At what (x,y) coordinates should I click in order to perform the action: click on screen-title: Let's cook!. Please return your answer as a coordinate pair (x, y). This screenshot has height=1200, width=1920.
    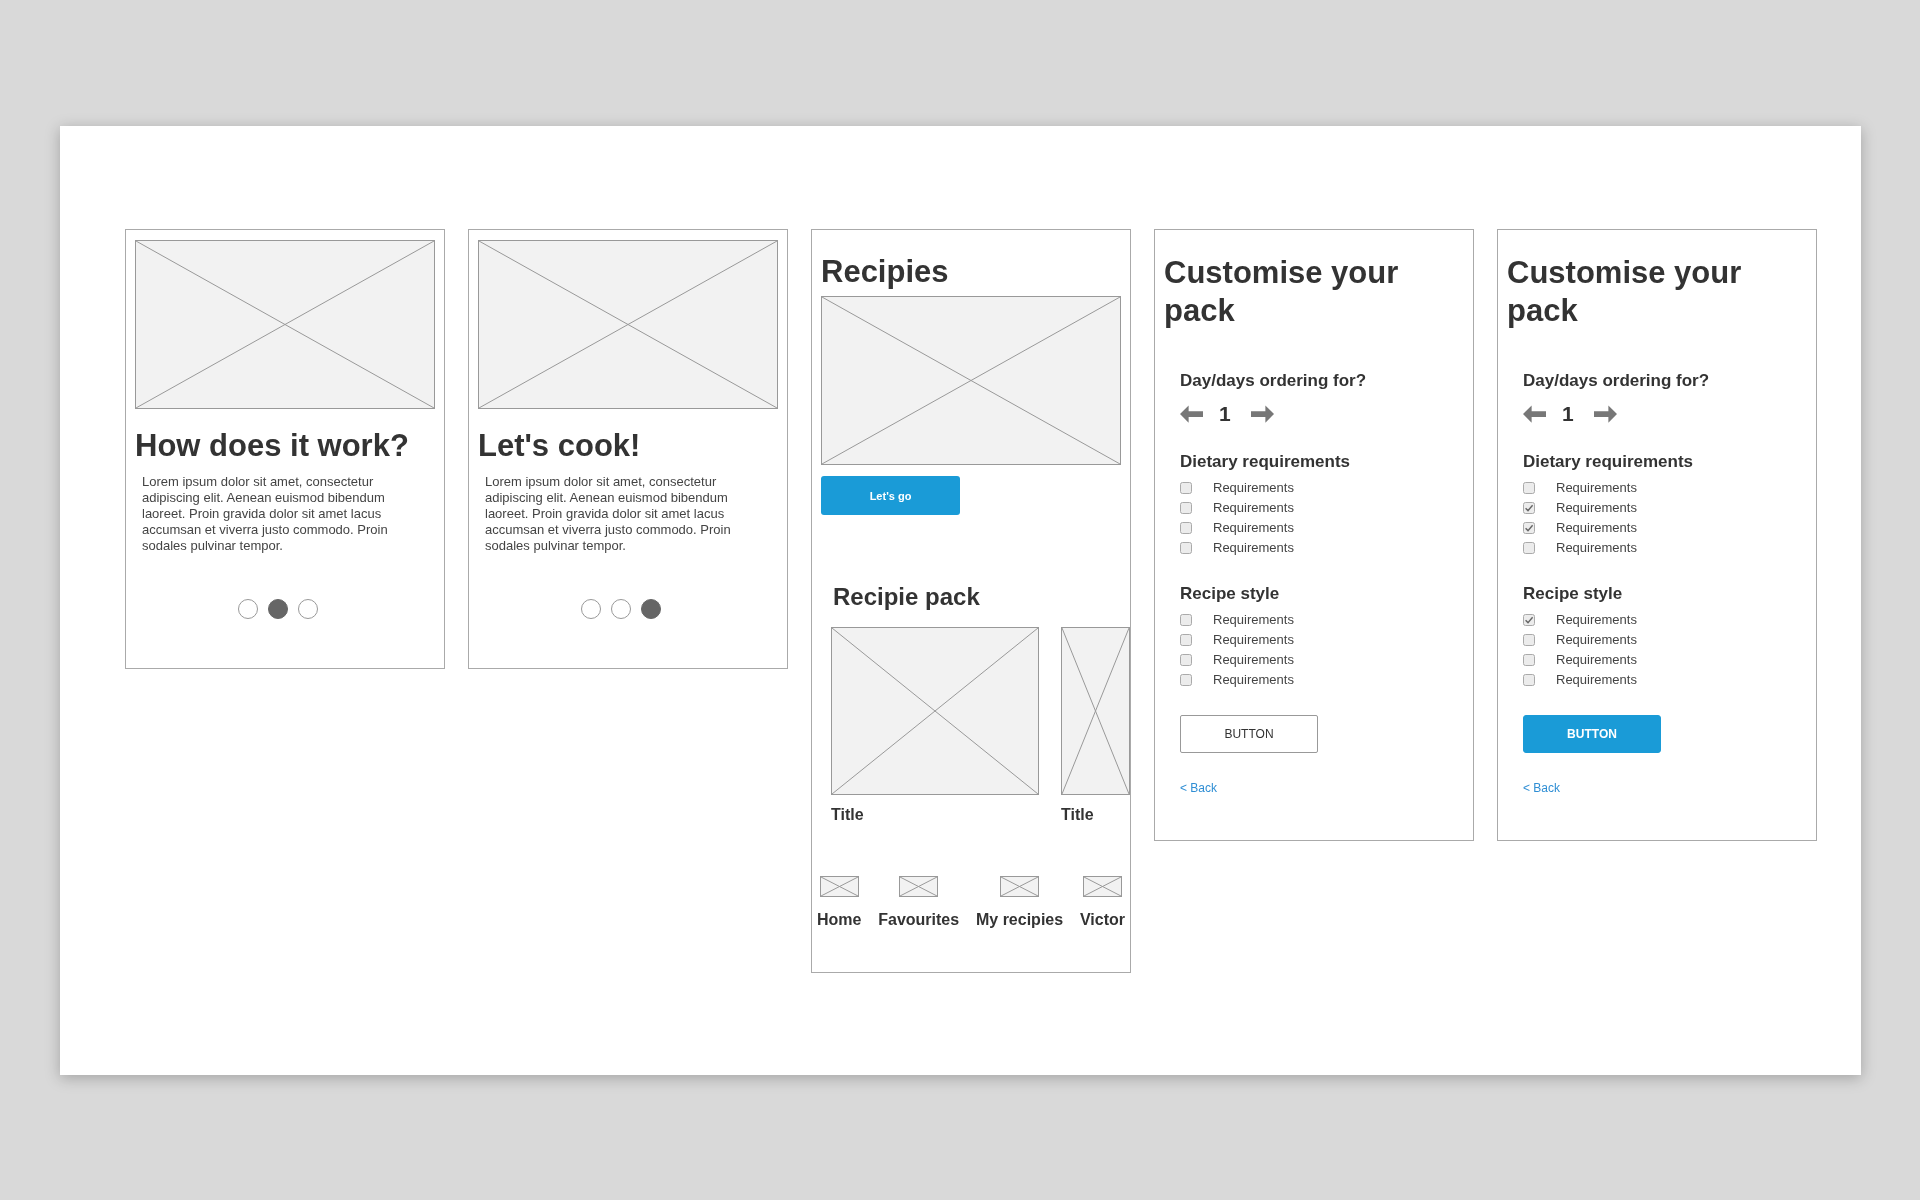
    Looking at the image, I should click on (559, 446).